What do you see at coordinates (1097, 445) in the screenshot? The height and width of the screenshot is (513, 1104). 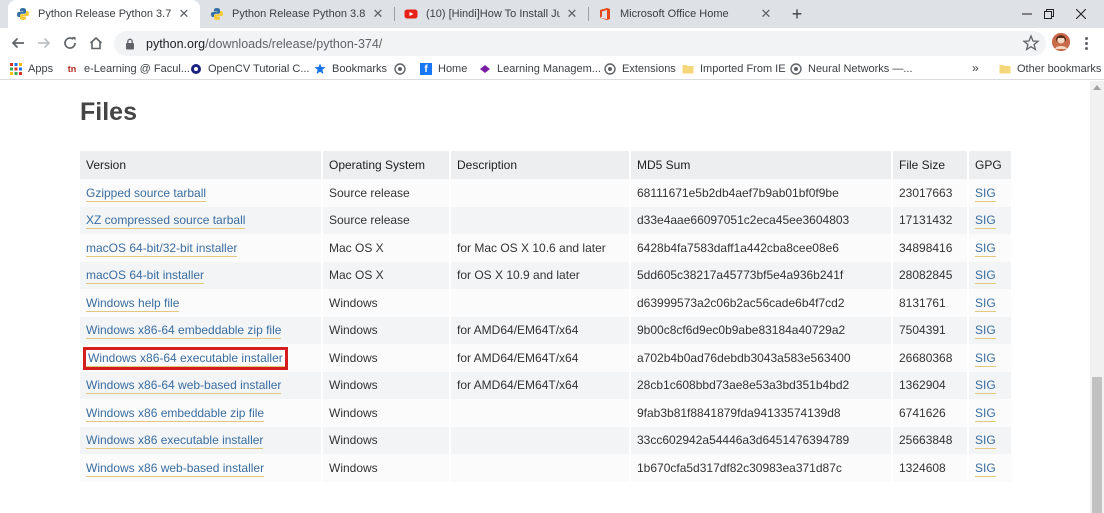 I see `scrollbar-thumb` at bounding box center [1097, 445].